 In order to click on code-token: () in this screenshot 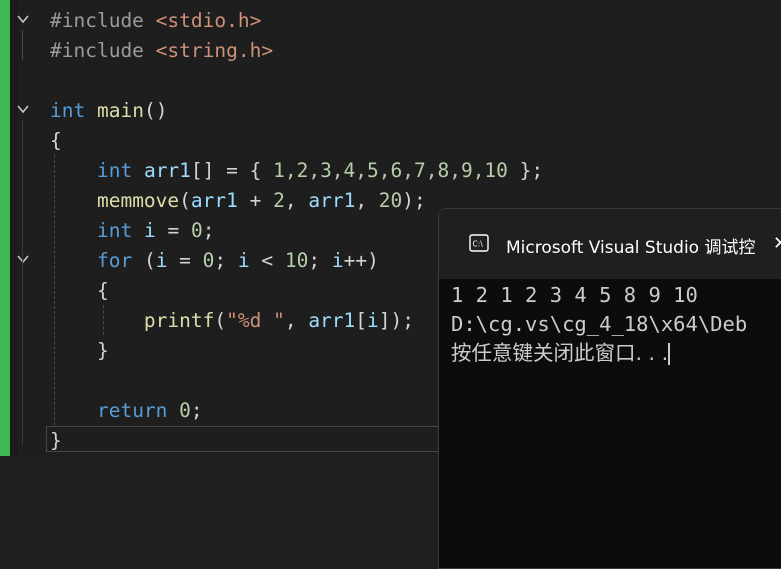, I will do `click(155, 110)`.